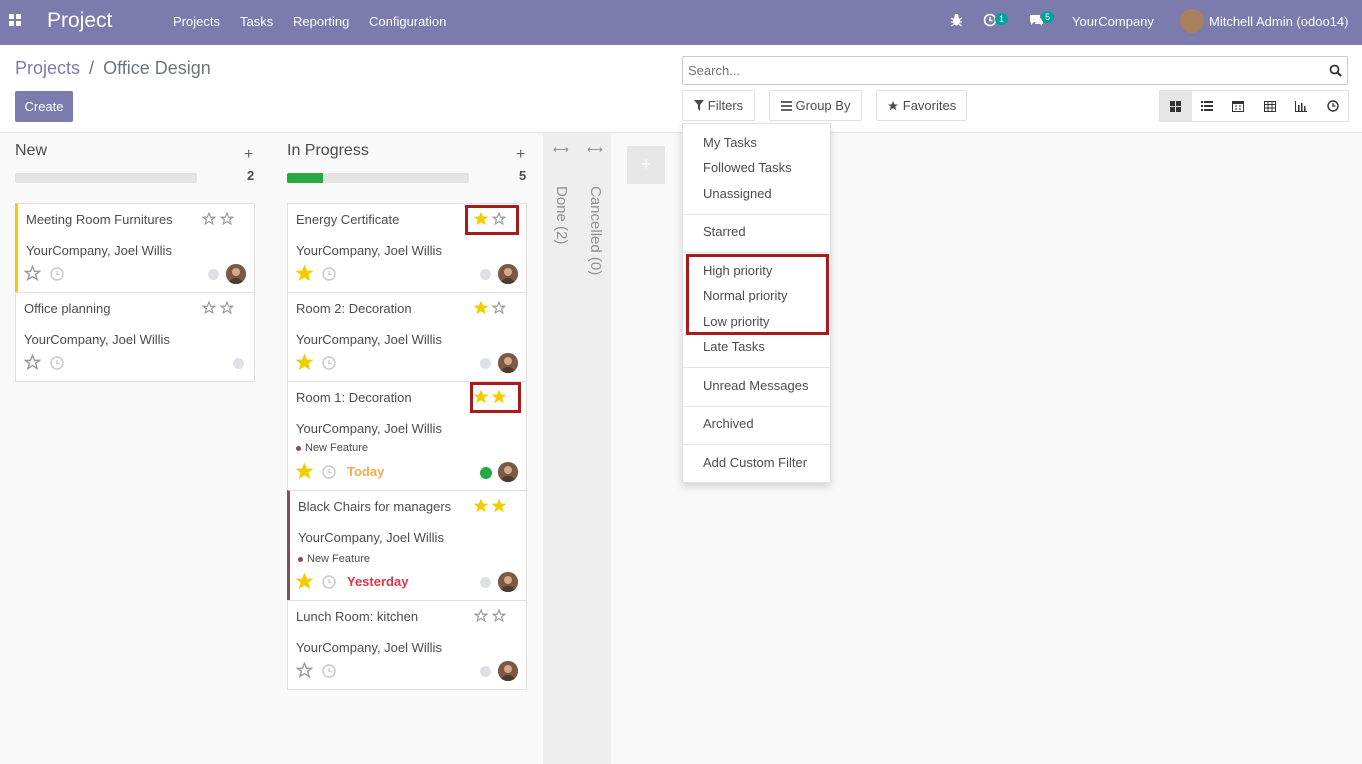 This screenshot has width=1362, height=764. I want to click on filter-archived: Archived, so click(728, 423).